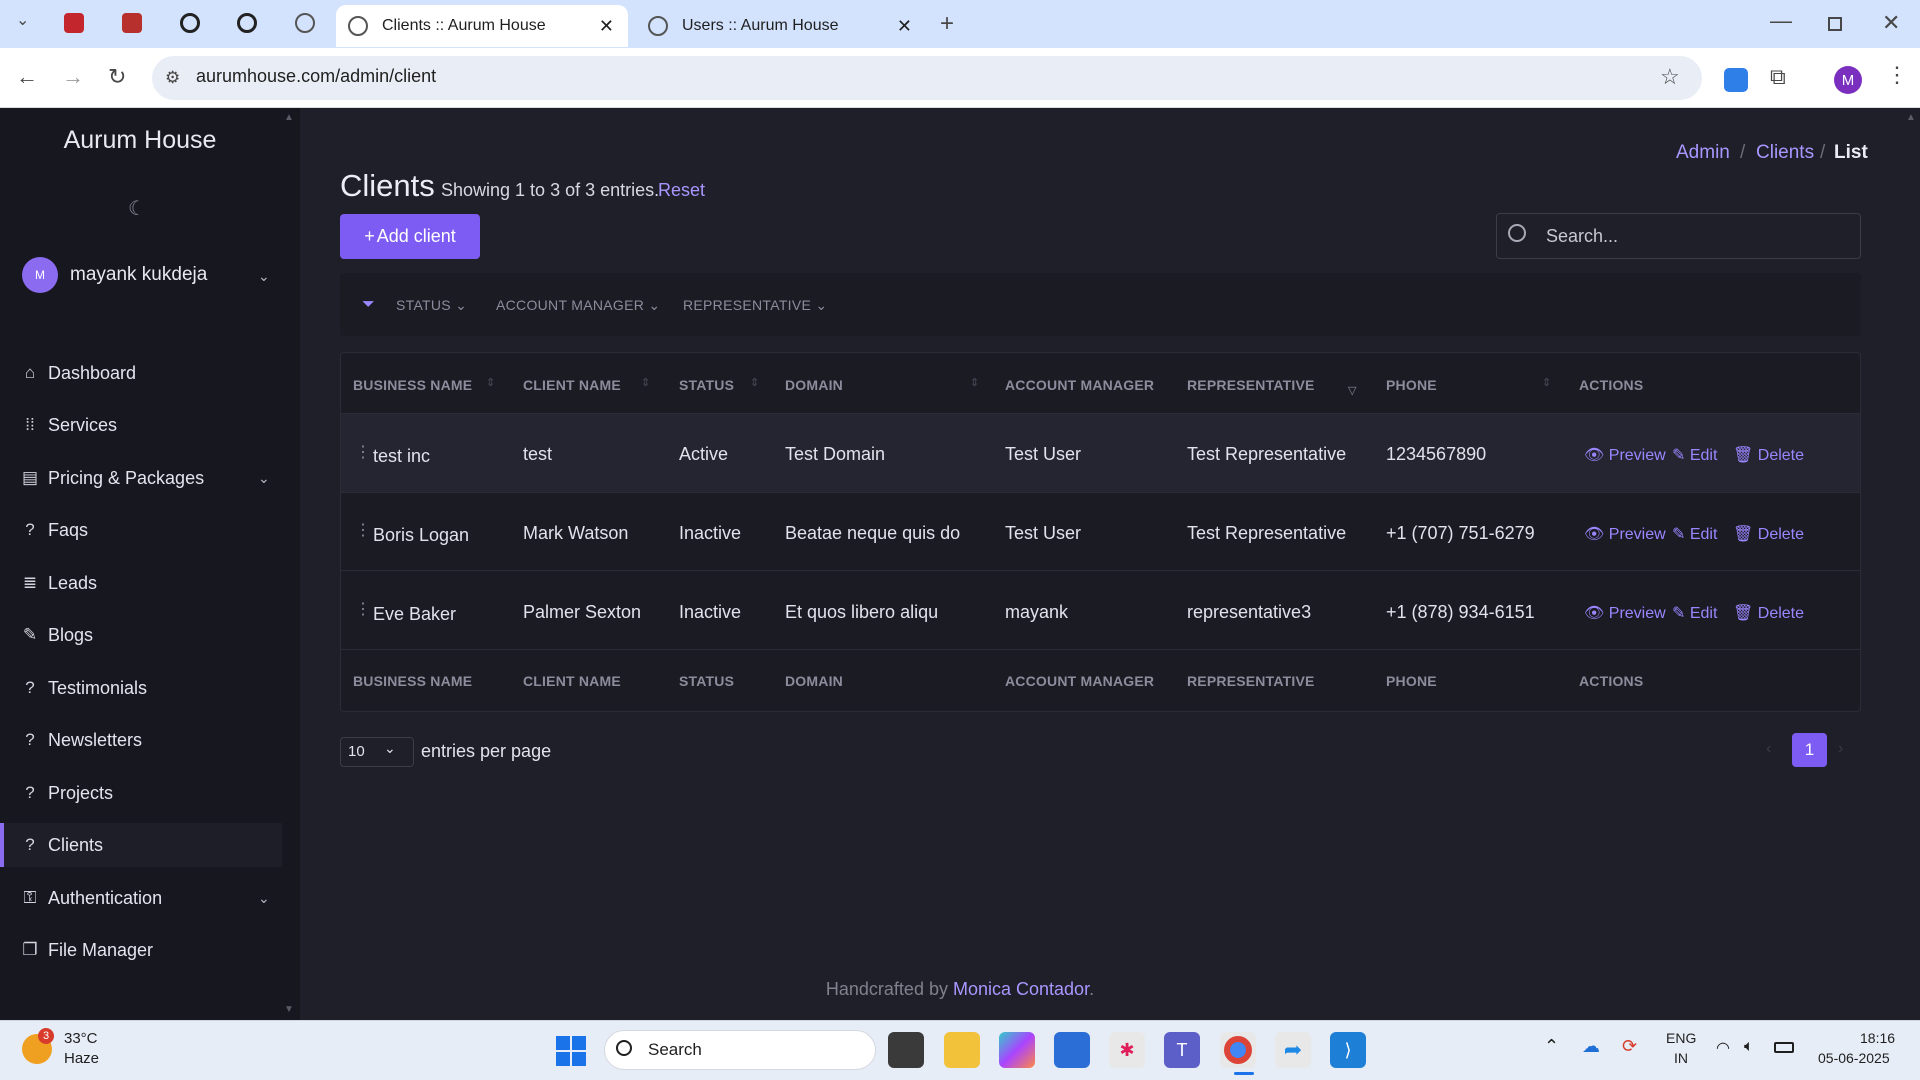 The width and height of the screenshot is (1920, 1080). I want to click on sidebar-item-services: ⁞⁞ Services, so click(141, 425).